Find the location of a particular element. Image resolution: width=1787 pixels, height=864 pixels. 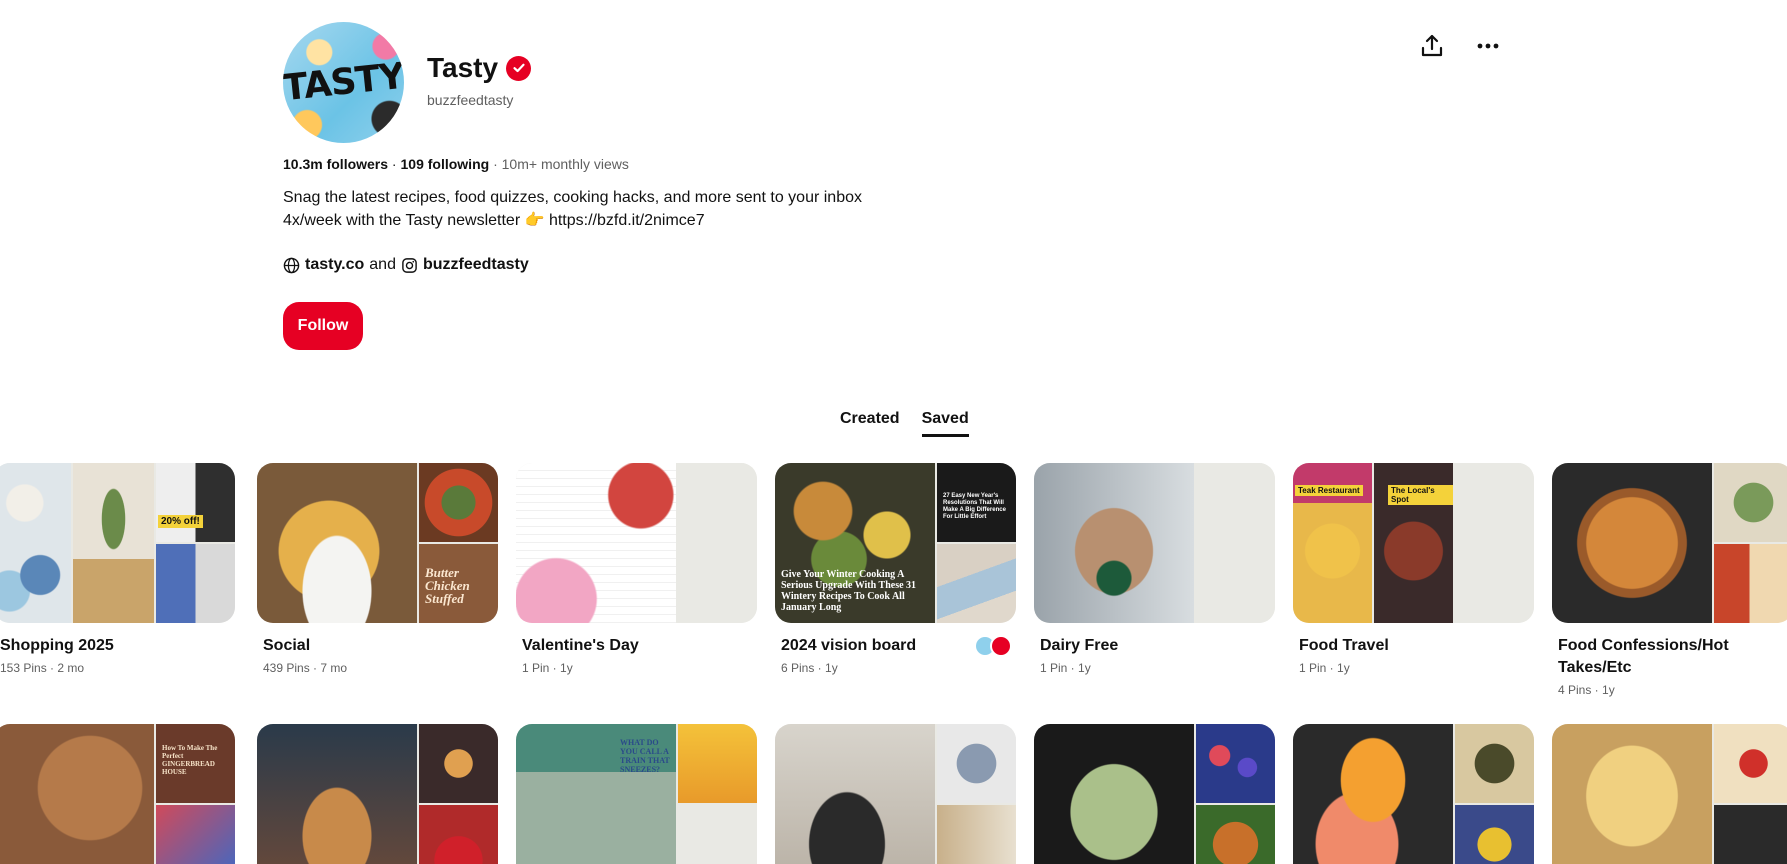

board-collaborators is located at coordinates (993, 646).